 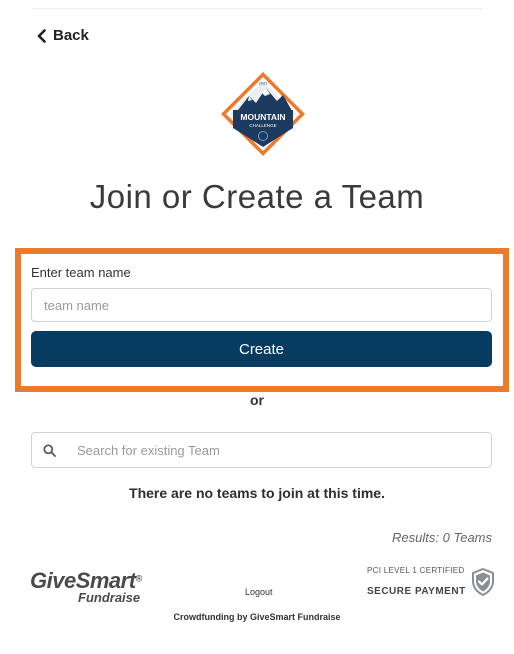 I want to click on team-search-input, so click(x=277, y=450).